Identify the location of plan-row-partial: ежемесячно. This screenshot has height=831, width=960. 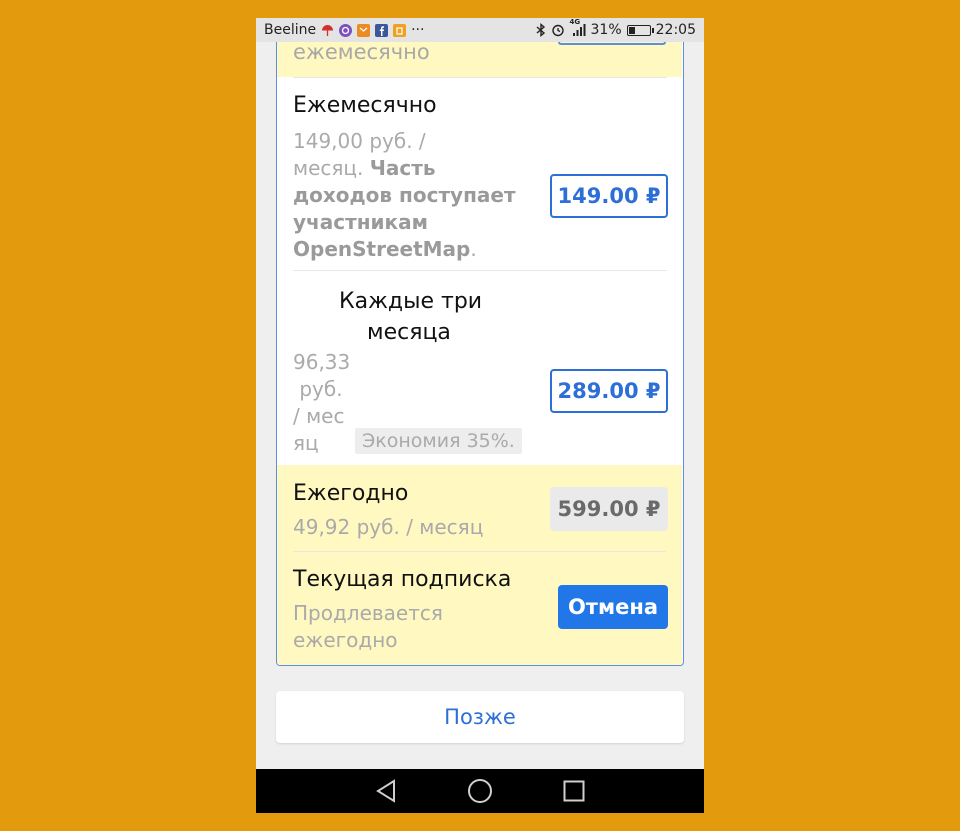
(479, 59).